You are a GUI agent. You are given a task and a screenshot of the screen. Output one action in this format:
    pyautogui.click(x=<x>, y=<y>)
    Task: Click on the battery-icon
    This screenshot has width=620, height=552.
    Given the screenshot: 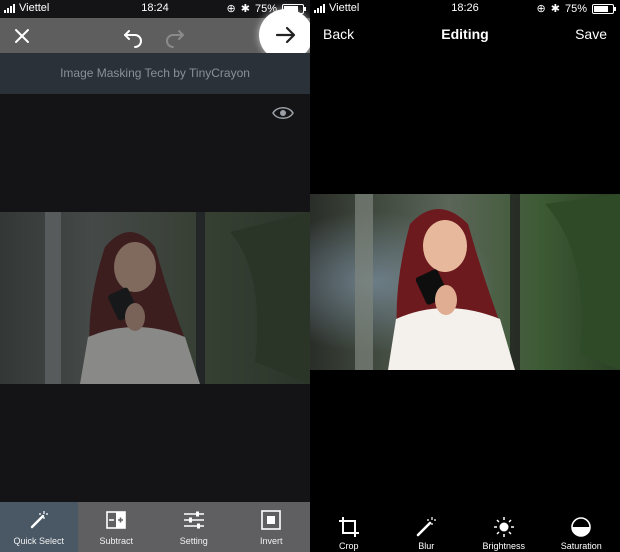 What is the action you would take?
    pyautogui.click(x=604, y=8)
    